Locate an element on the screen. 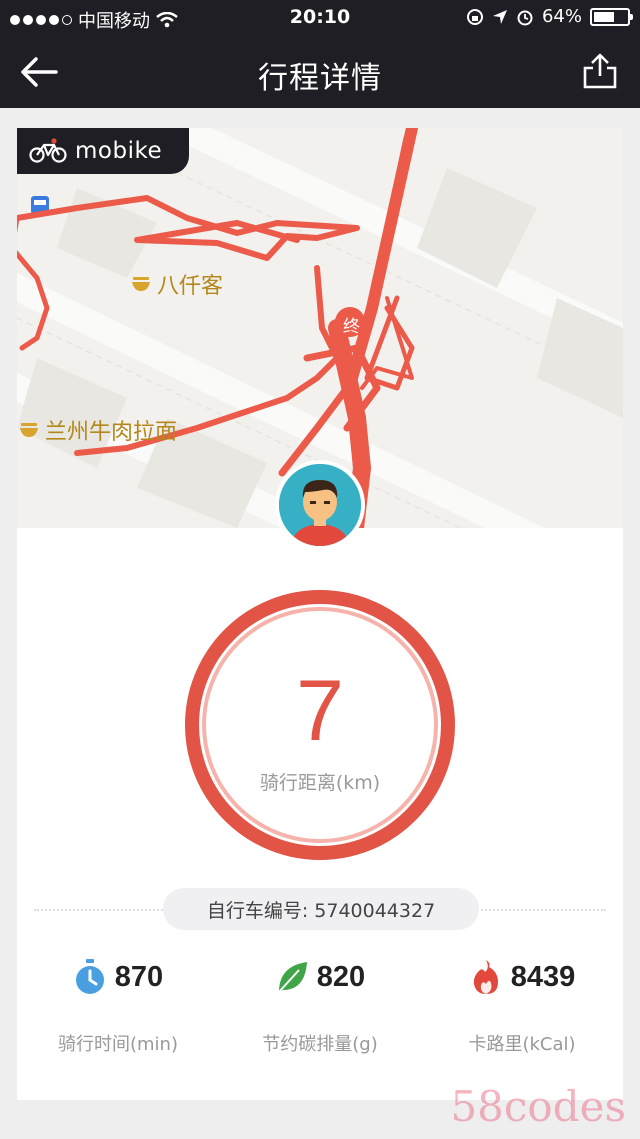 Image resolution: width=640 pixels, height=1139 pixels. leaf-icon is located at coordinates (292, 977).